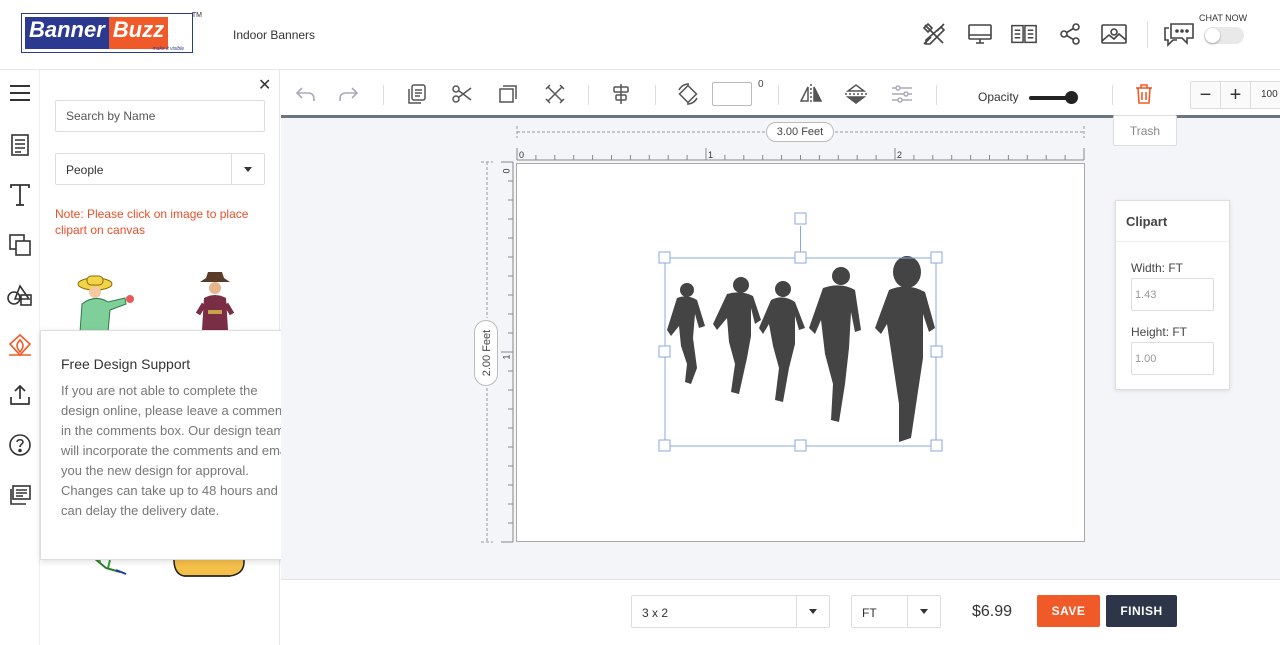 The height and width of the screenshot is (645, 1280). Describe the element at coordinates (305, 94) in the screenshot. I see `undo-icon` at that location.